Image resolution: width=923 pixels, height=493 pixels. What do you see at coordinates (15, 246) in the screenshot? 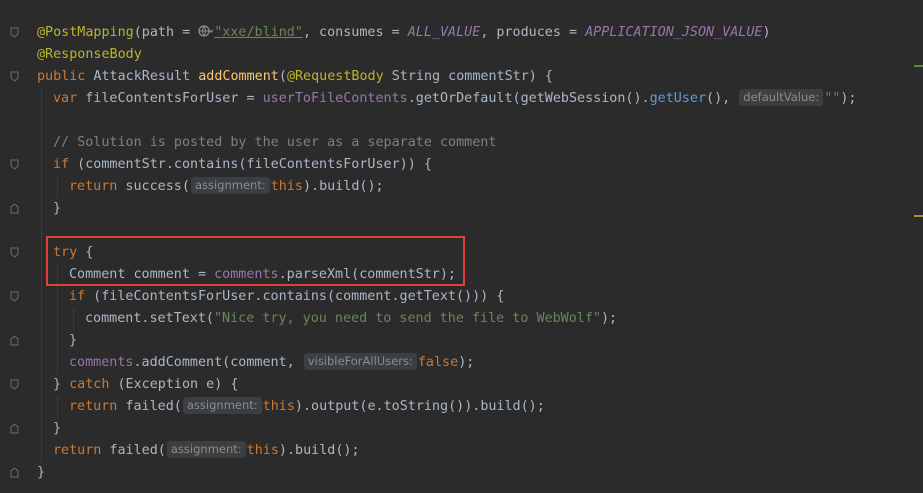
I see `editor-gutter` at bounding box center [15, 246].